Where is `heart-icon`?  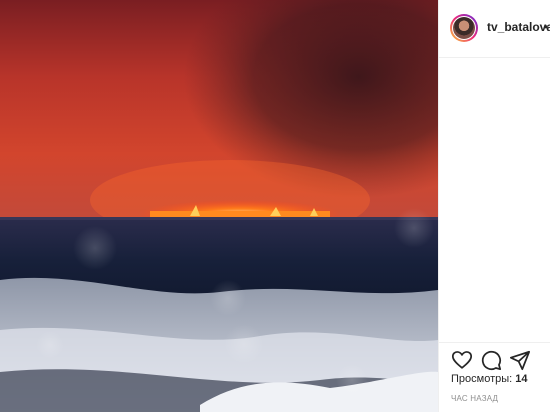 heart-icon is located at coordinates (462, 360).